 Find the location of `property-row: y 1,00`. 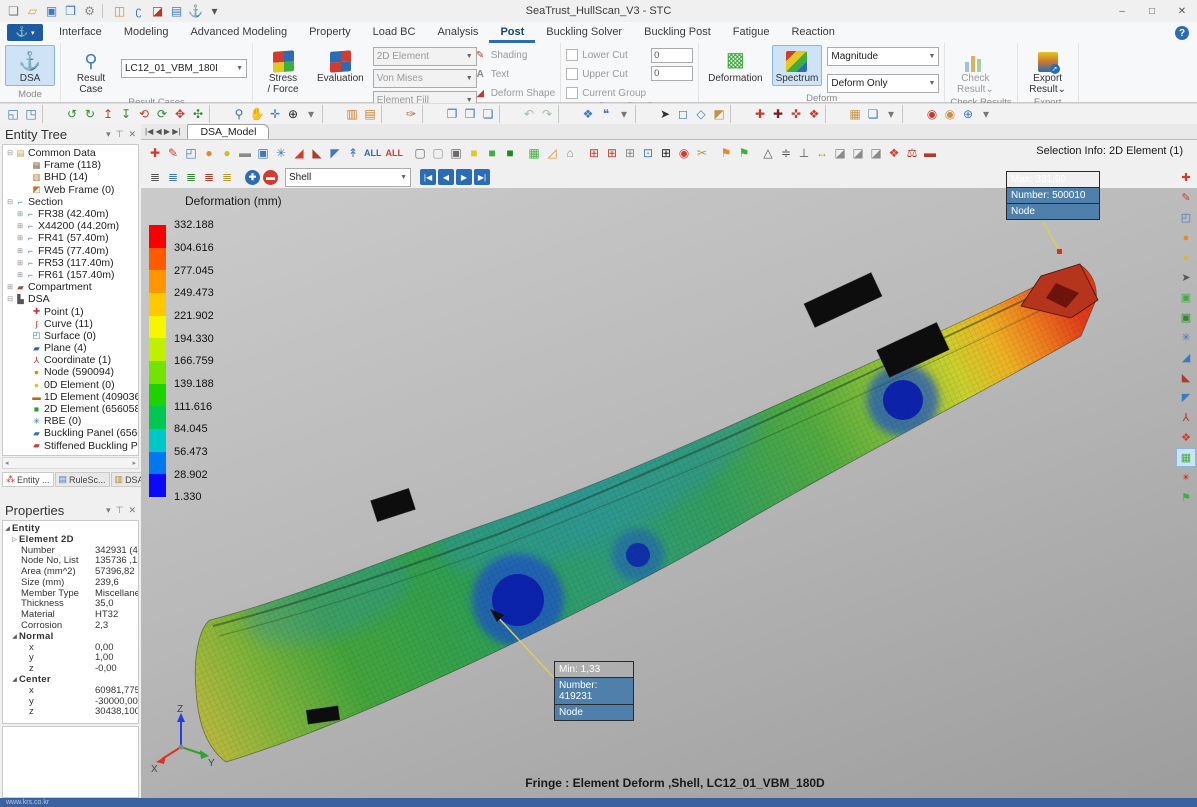

property-row: y 1,00 is located at coordinates (70, 657).